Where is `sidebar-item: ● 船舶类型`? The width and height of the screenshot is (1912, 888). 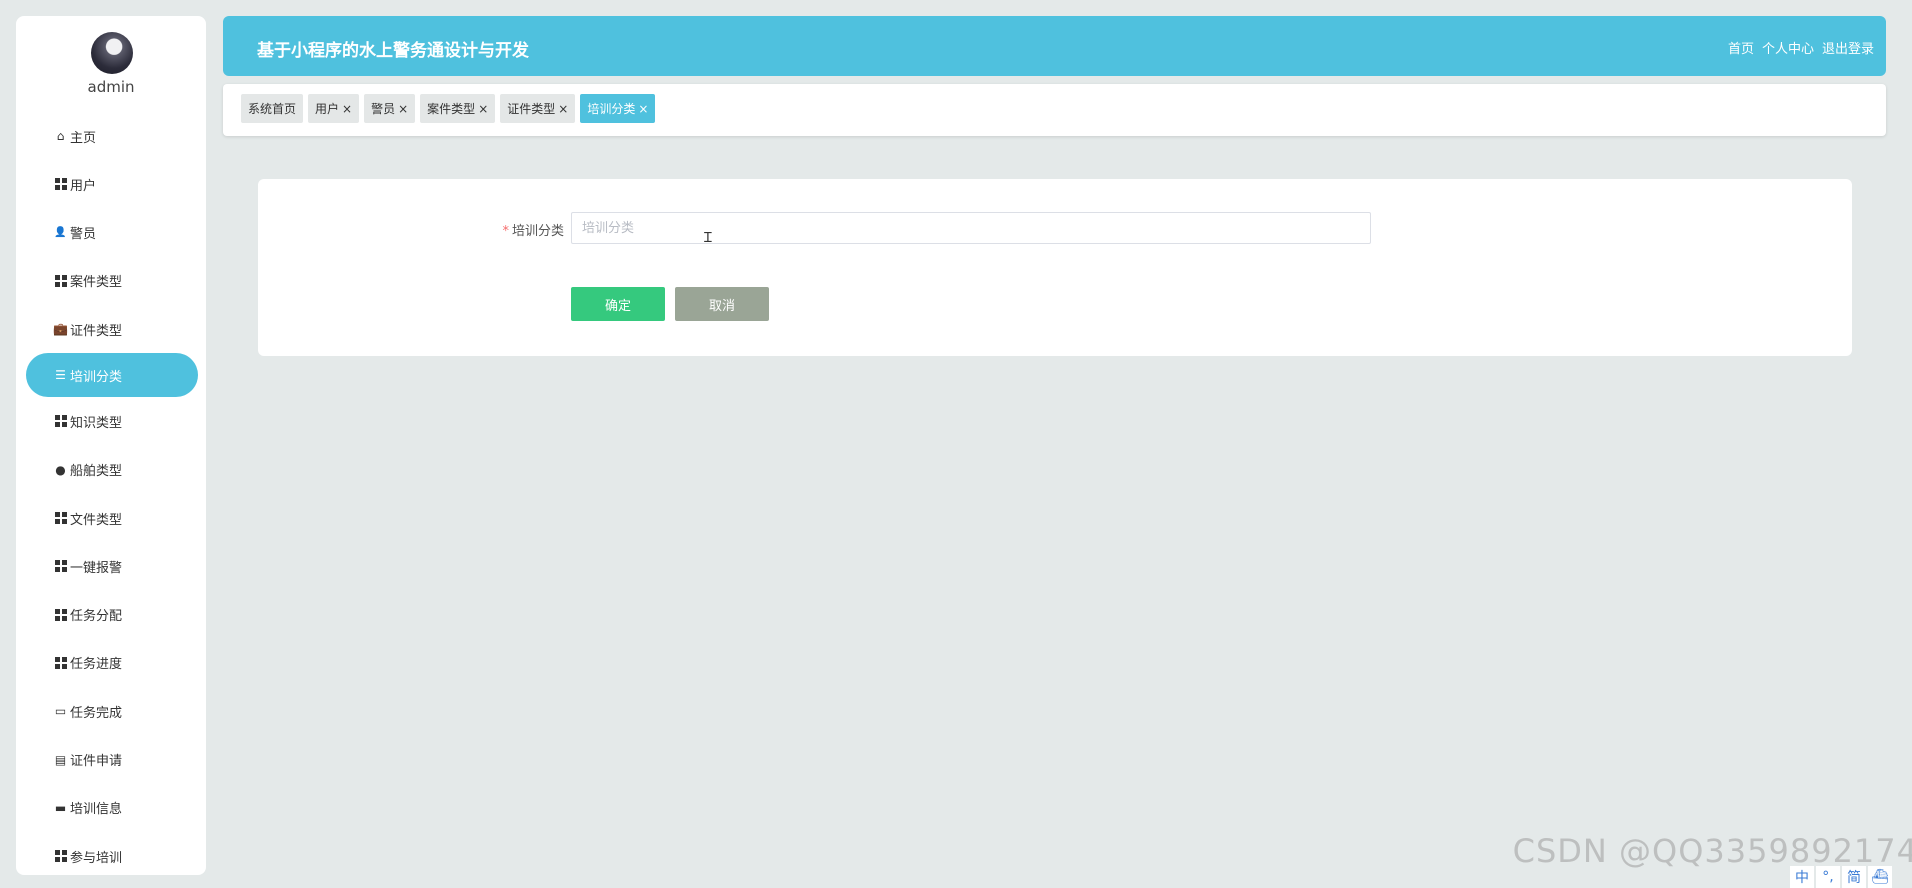 sidebar-item: ● 船舶类型 is located at coordinates (111, 470).